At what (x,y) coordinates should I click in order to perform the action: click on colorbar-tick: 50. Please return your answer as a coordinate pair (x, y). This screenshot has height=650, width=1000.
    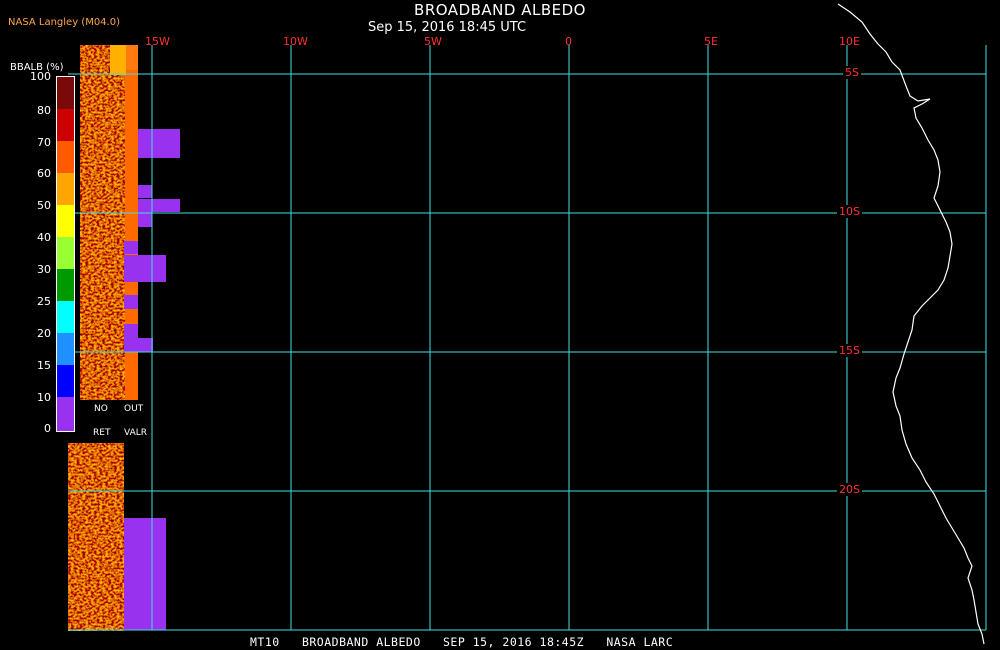
    Looking at the image, I should click on (44, 205).